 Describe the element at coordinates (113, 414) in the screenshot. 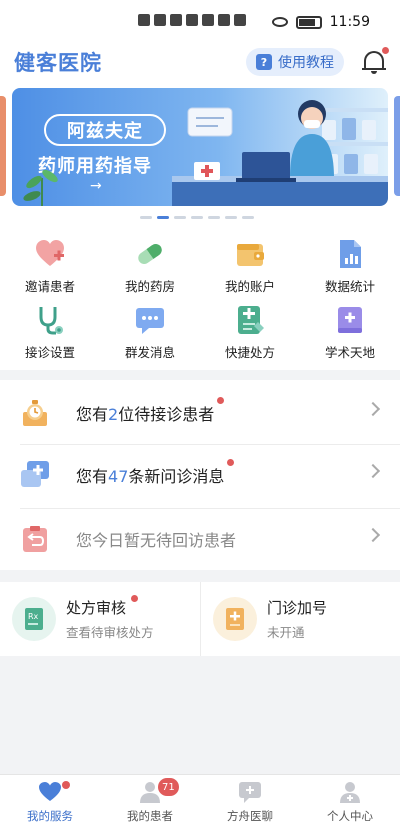

I see `pending-patients-count: 2` at that location.